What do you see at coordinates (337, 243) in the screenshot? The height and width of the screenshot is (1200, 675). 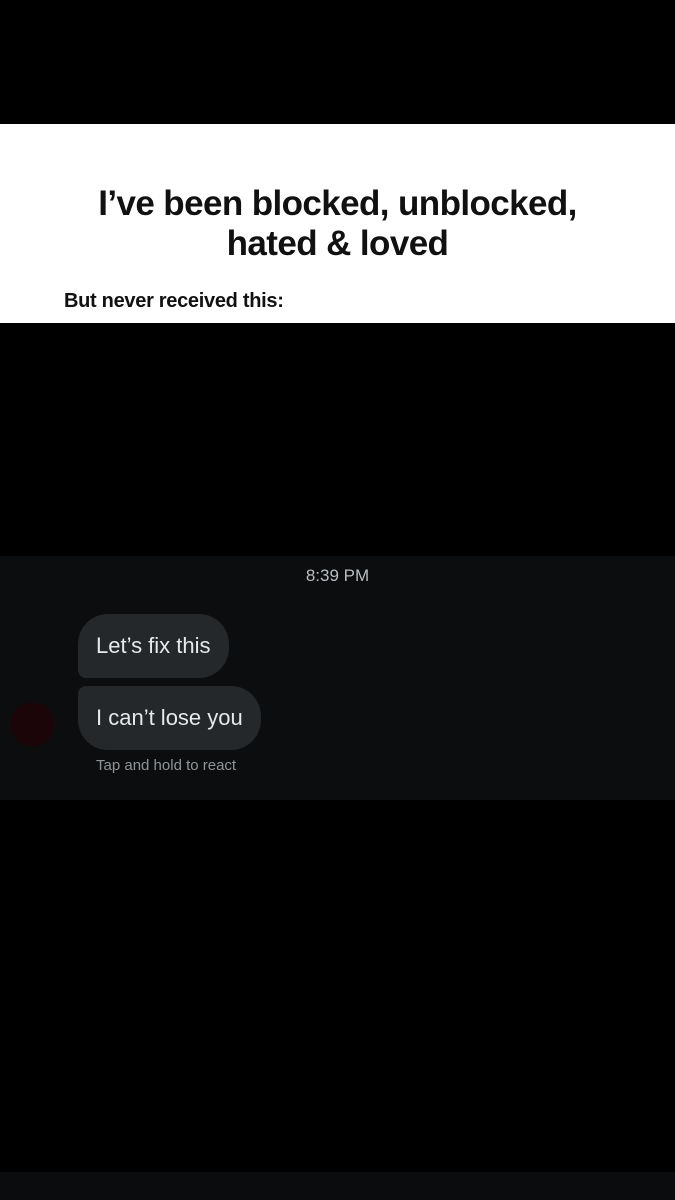 I see `headline-line-2: hated & loved` at bounding box center [337, 243].